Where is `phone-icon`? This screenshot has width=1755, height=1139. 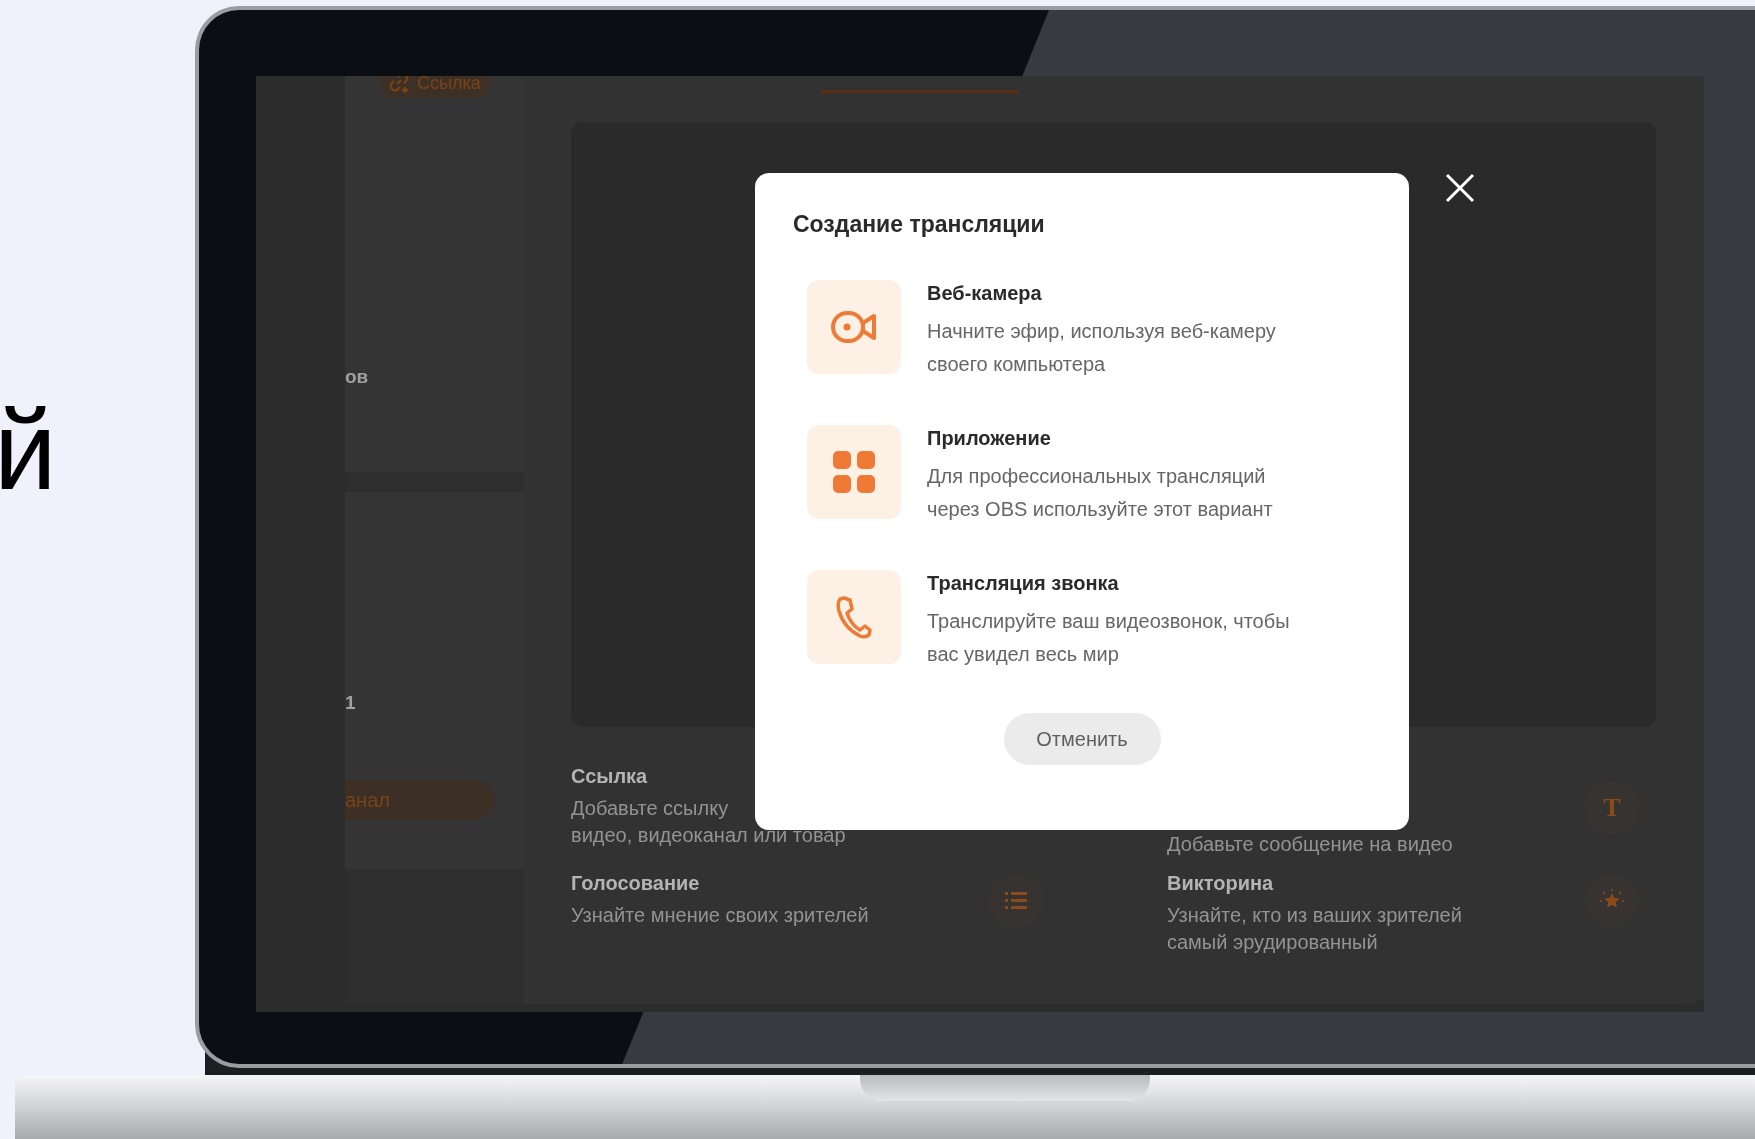 phone-icon is located at coordinates (854, 617).